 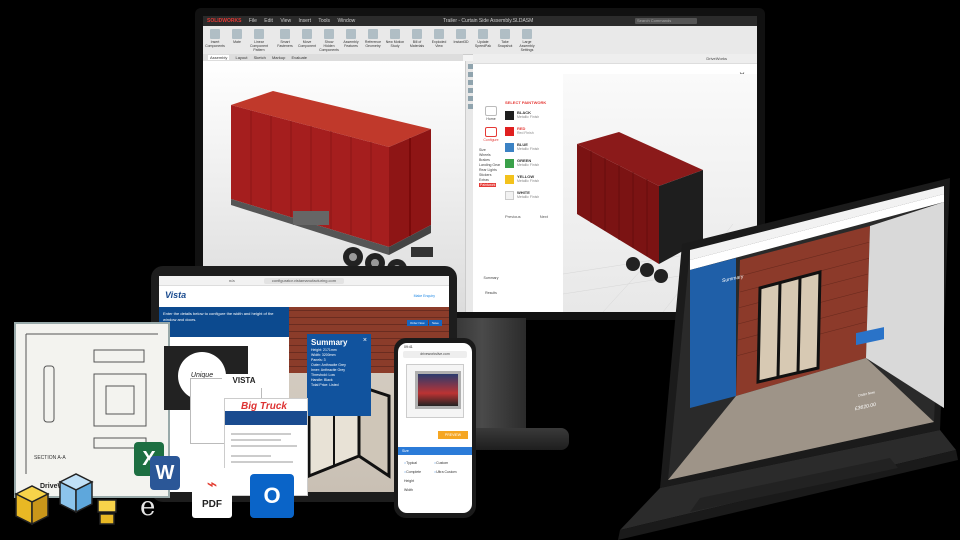 What do you see at coordinates (65, 499) in the screenshot?
I see `driveworks-cube-icons` at bounding box center [65, 499].